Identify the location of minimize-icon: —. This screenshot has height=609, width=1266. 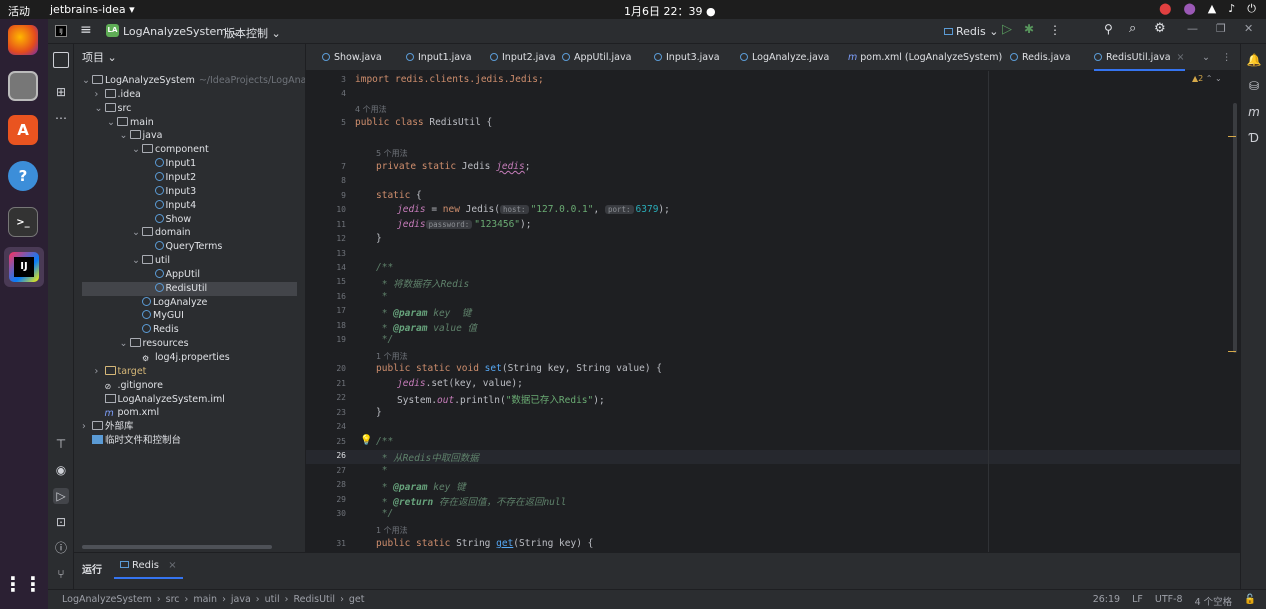
(1192, 28).